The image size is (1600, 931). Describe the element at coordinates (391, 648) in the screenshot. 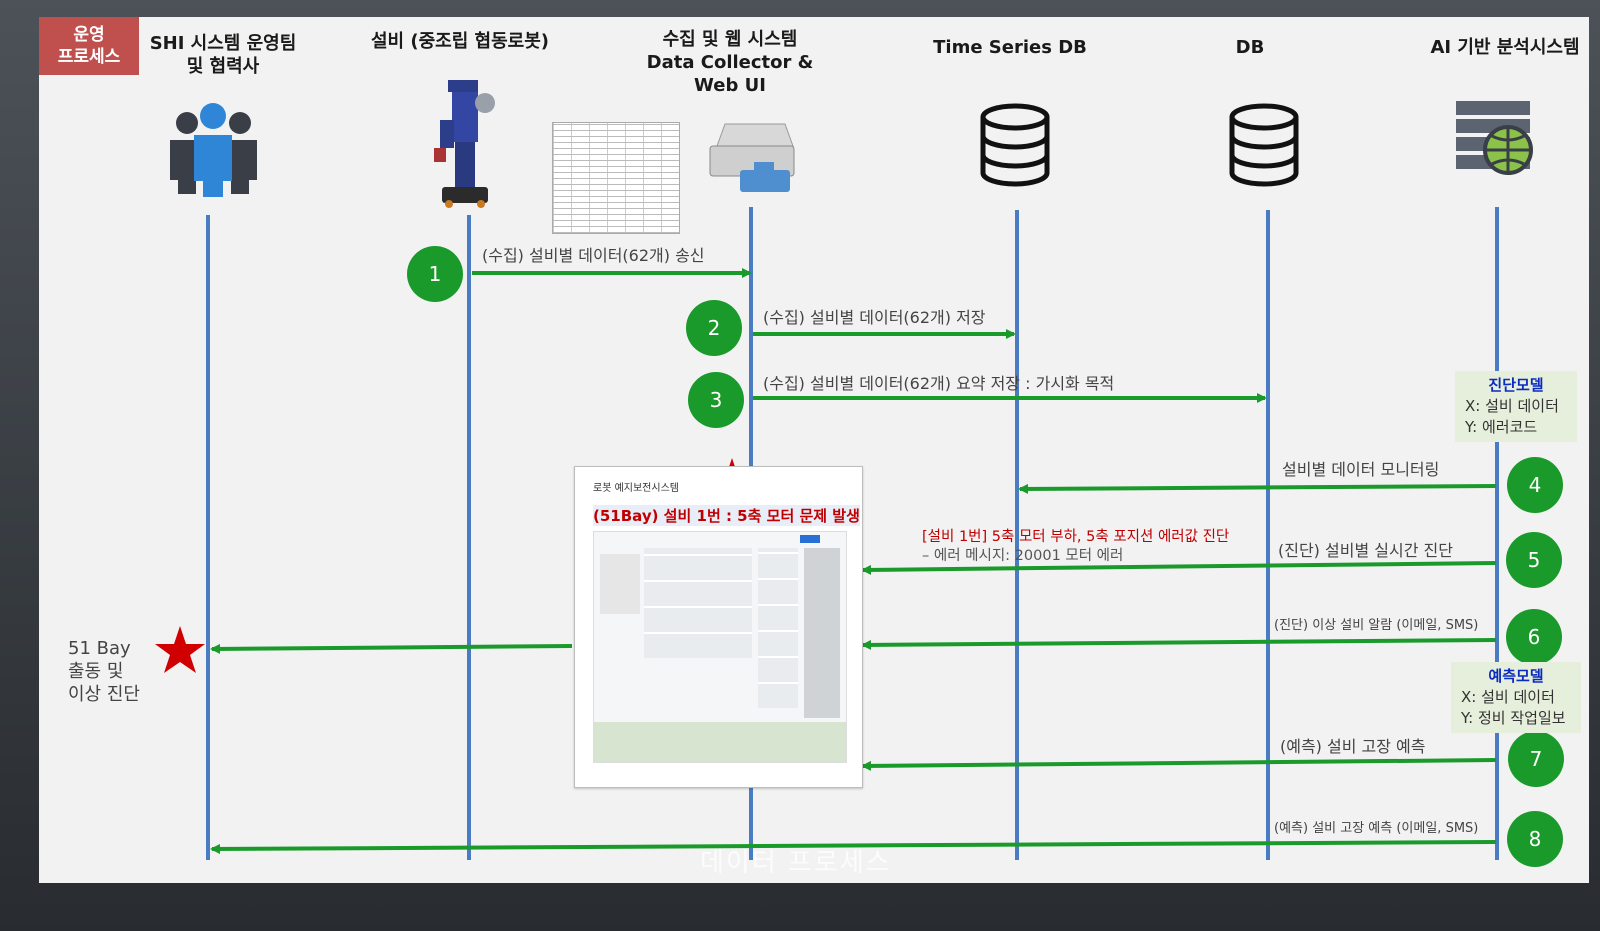

I see `arrow-to-team` at that location.